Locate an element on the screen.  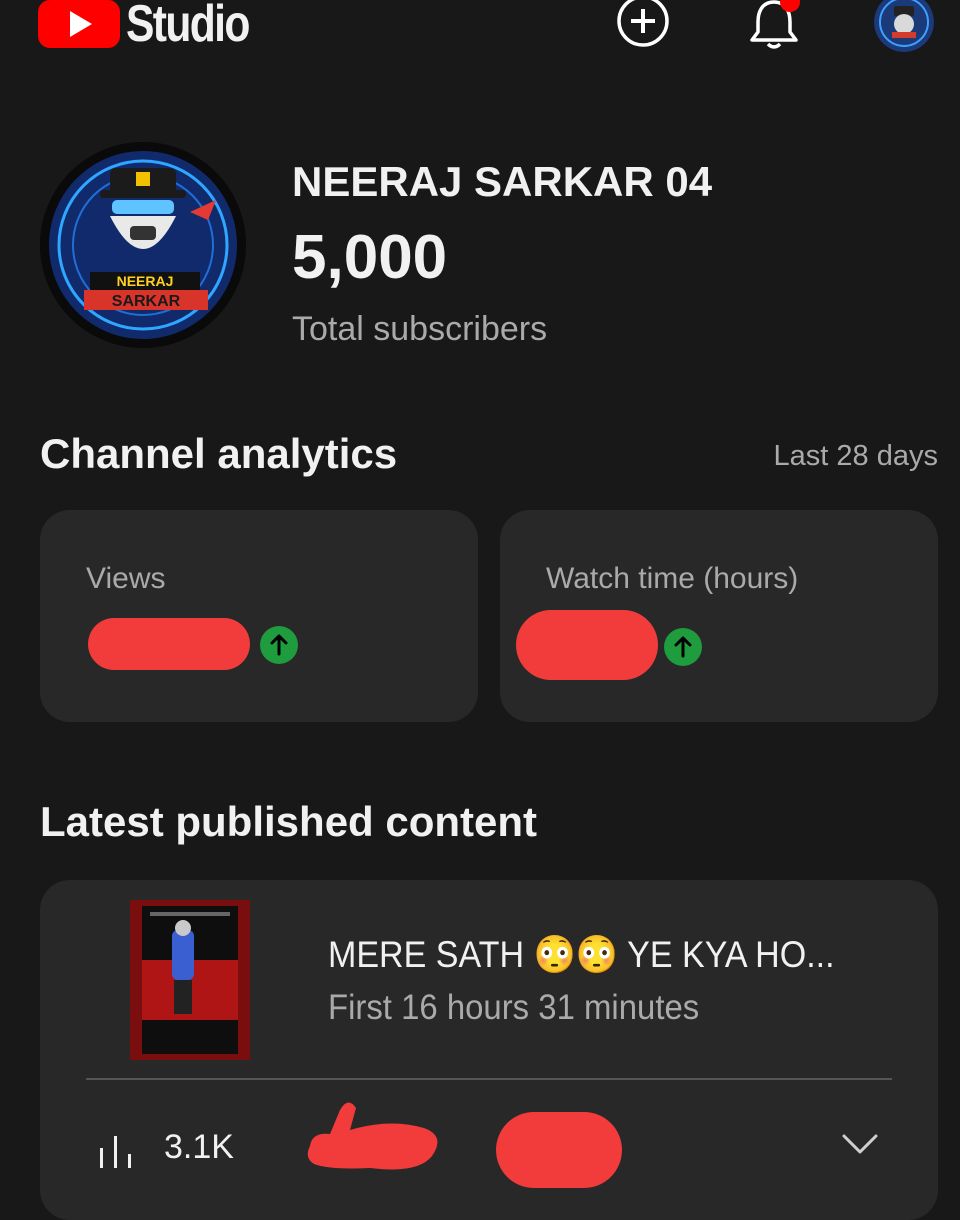
youtube-play-icon is located at coordinates (79, 24).